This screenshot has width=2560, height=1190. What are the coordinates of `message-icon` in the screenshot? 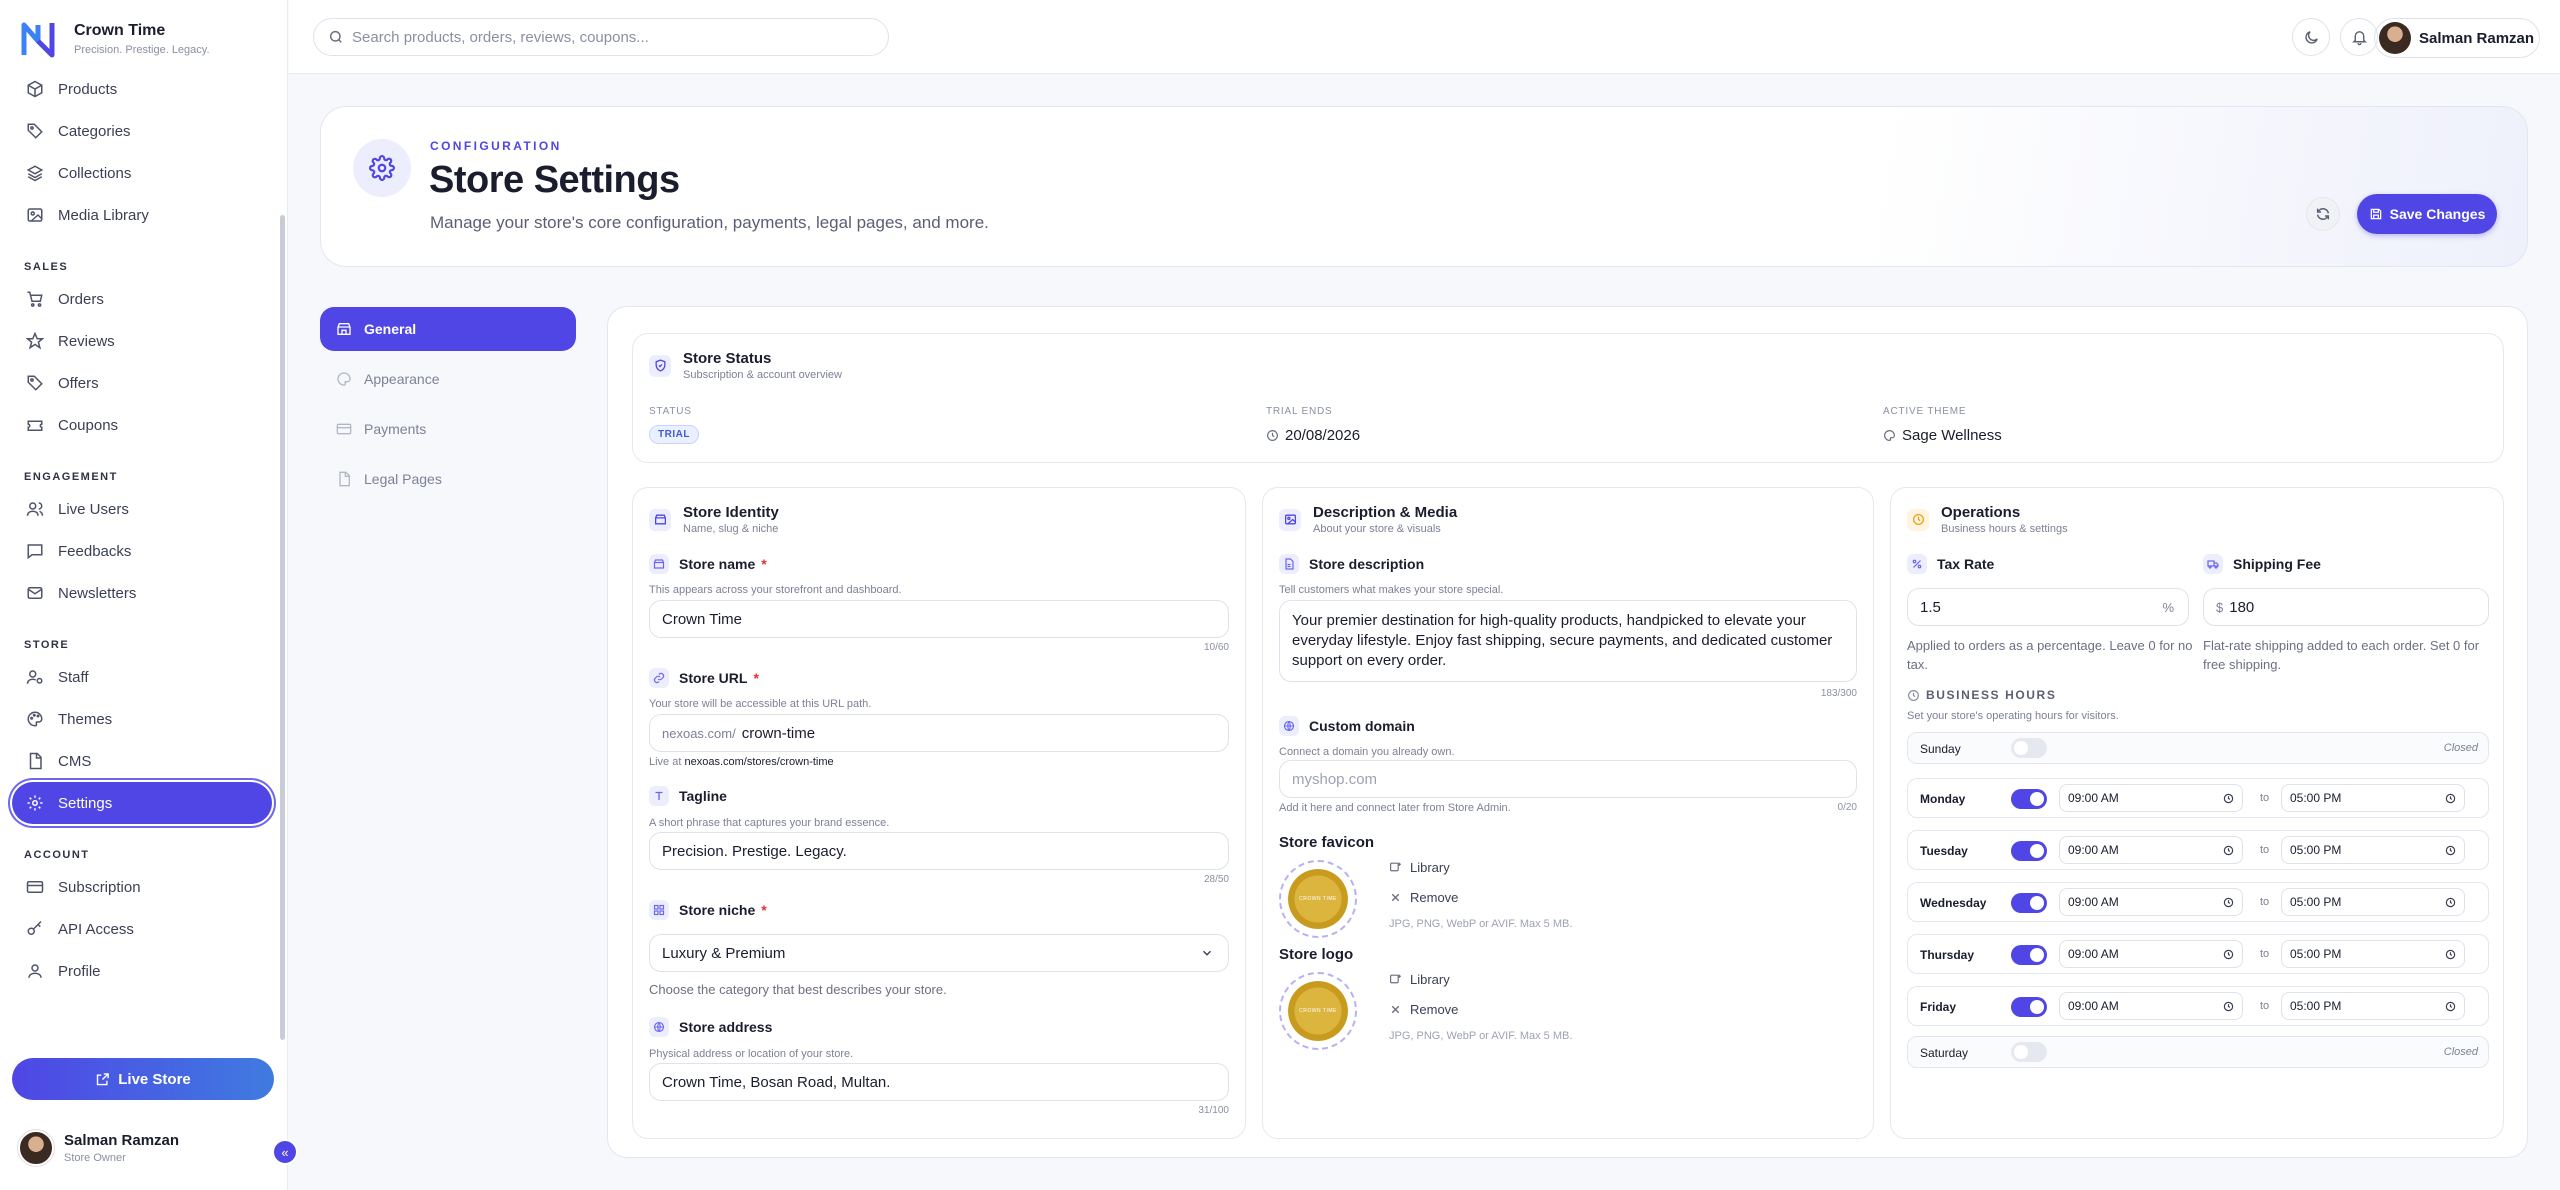 It's located at (35, 551).